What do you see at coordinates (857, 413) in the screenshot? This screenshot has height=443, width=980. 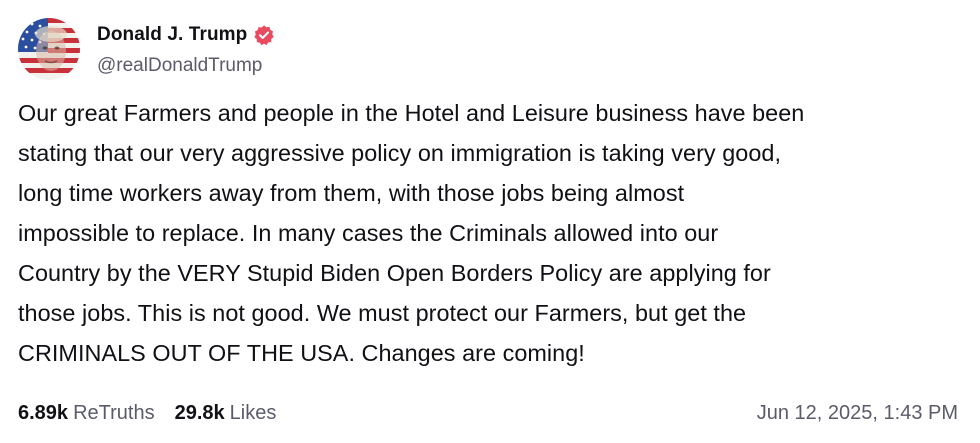 I see `post-timestamp: Jun 12, 2025, 1:43 PM` at bounding box center [857, 413].